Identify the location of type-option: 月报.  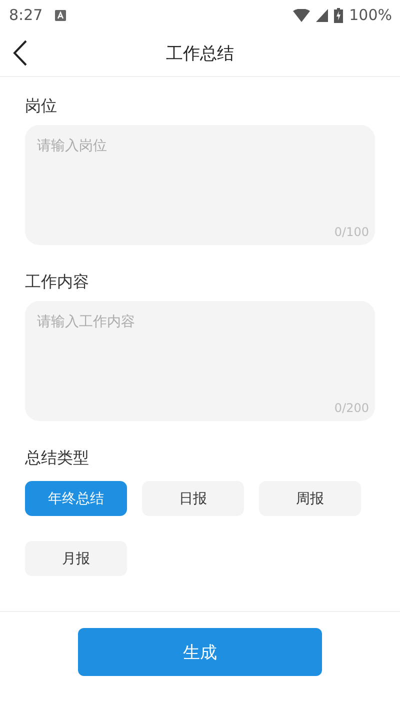
(76, 558).